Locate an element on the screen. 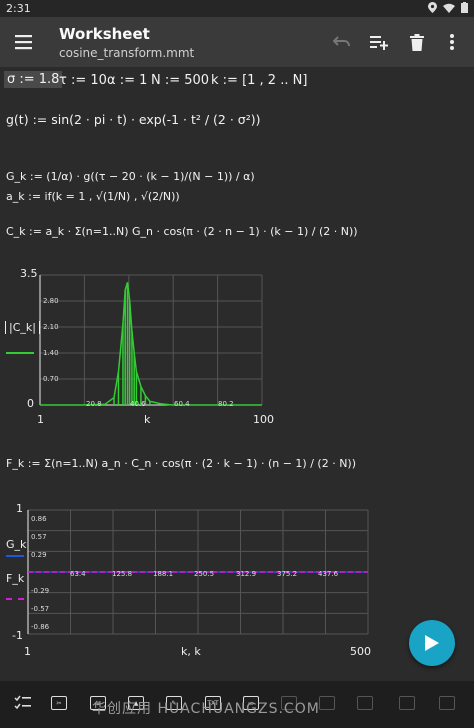  plot2-ytick: 0.86 is located at coordinates (39, 519).